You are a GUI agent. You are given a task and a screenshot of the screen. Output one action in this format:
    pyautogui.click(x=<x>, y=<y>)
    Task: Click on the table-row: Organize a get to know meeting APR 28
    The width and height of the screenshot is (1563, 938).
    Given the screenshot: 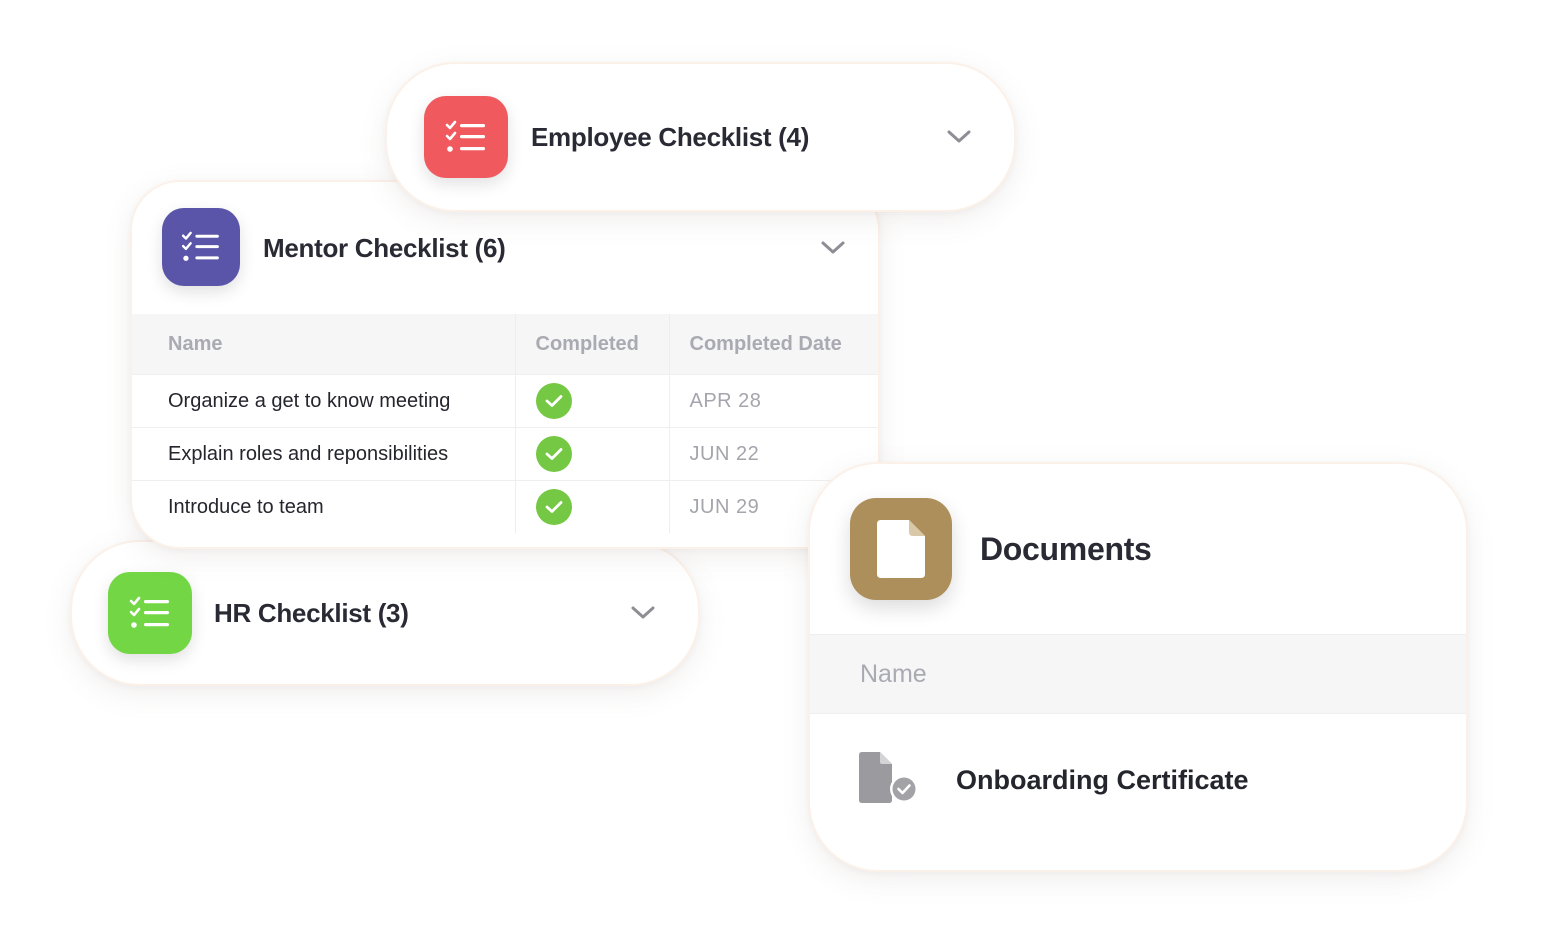 What is the action you would take?
    pyautogui.click(x=505, y=401)
    